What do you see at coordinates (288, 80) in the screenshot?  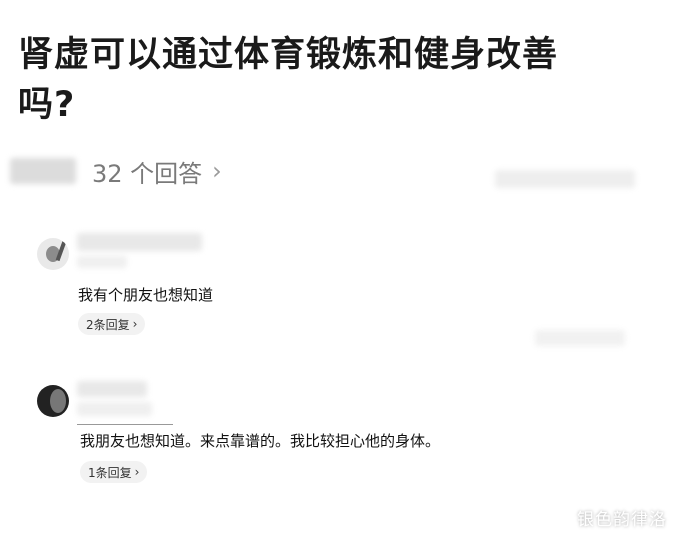 I see `question-title: 肾虚可以通过体育锻炼和健身改善吗?` at bounding box center [288, 80].